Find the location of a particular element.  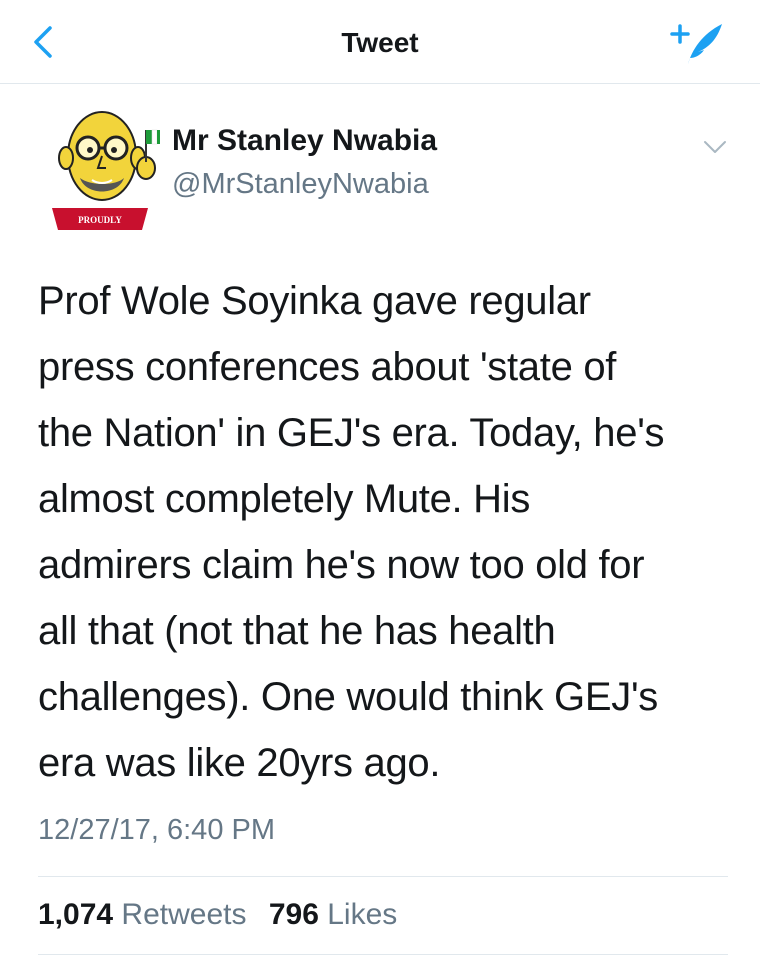

tweet-text-line: almost completely Mute. His is located at coordinates (284, 499).